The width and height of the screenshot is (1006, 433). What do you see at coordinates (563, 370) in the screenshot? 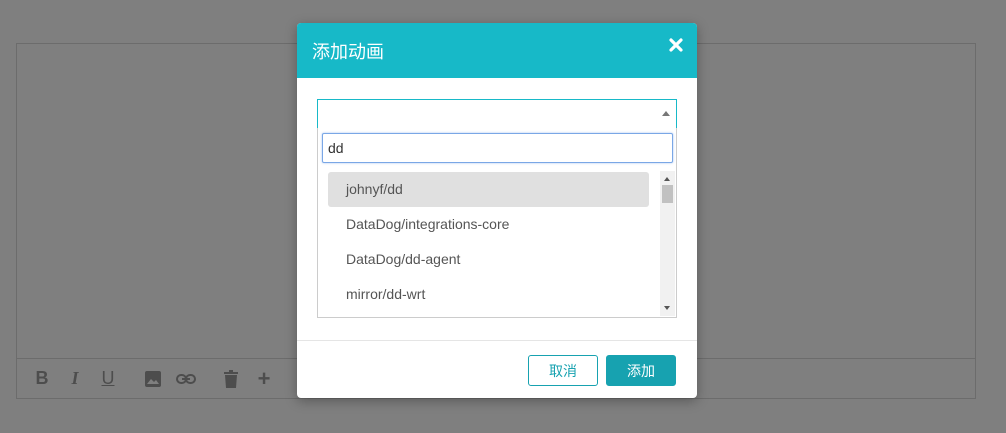
I see `cancel-button: 取消` at bounding box center [563, 370].